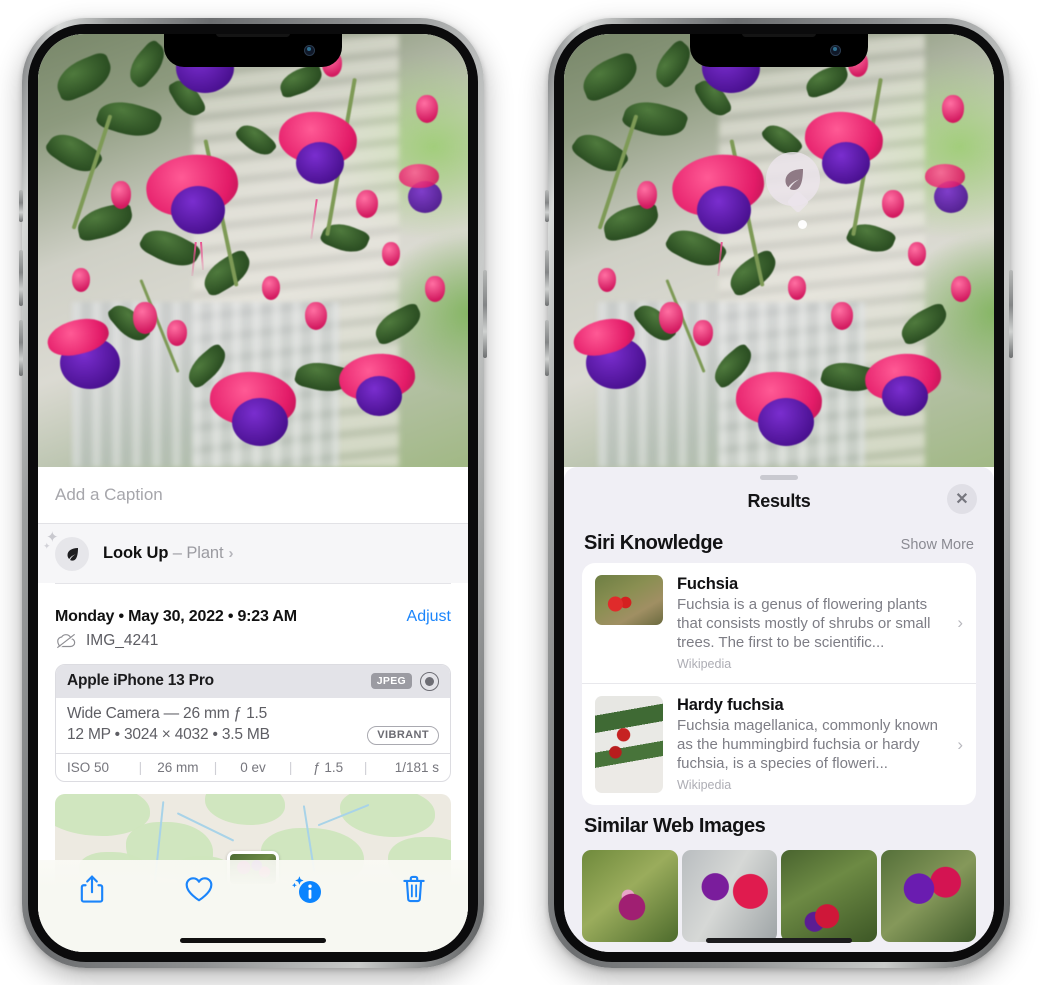 The image size is (1055, 985). What do you see at coordinates (253, 681) in the screenshot?
I see `exif-header: Apple iPhone 13 Pro JPEG` at bounding box center [253, 681].